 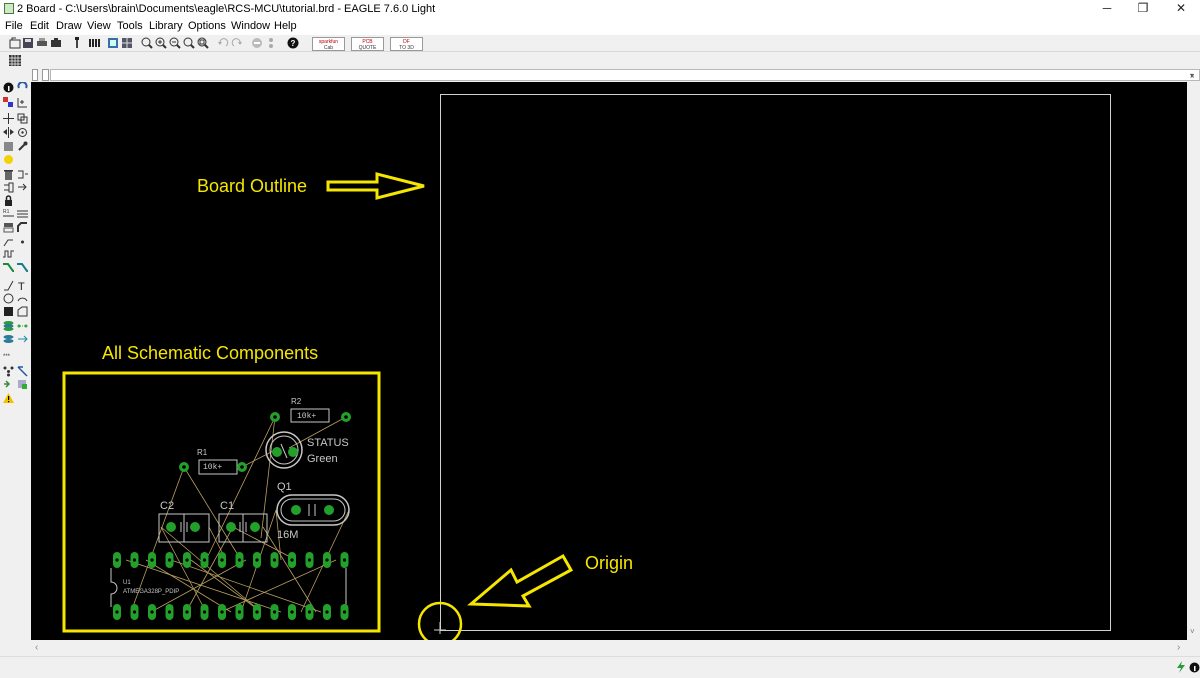 I want to click on change-icon, so click(x=22, y=146).